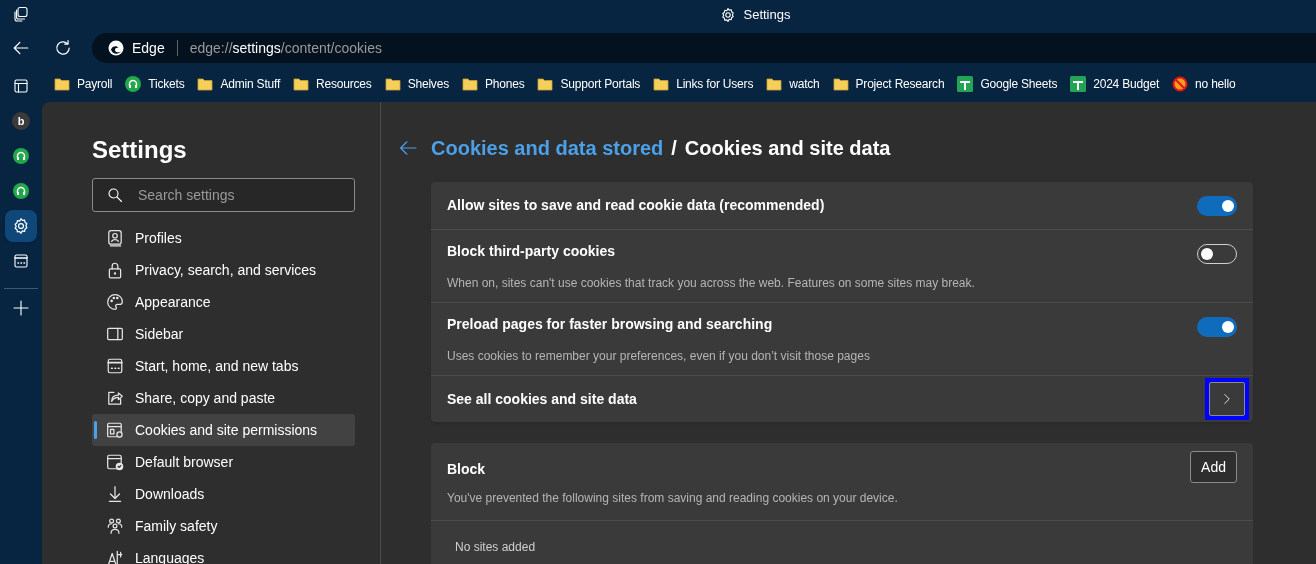  Describe the element at coordinates (223, 334) in the screenshot. I see `nav-item: Sidebar` at that location.